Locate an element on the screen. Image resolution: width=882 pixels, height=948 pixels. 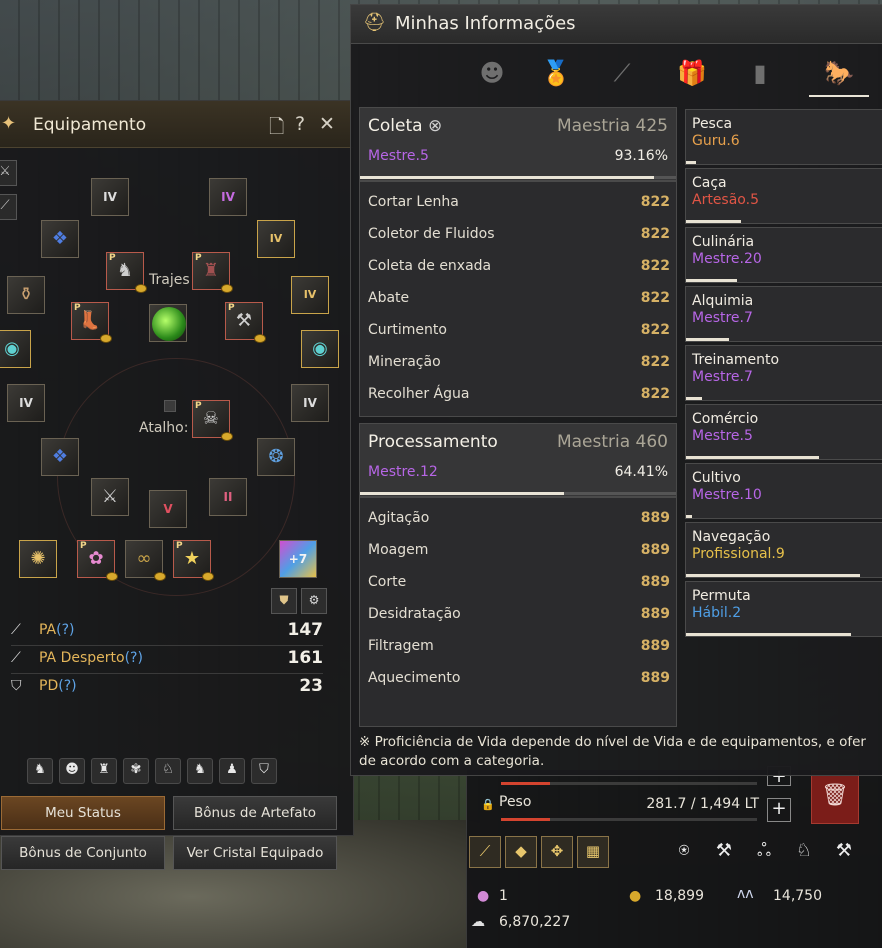
helmet-slot: IV is located at coordinates (110, 197).